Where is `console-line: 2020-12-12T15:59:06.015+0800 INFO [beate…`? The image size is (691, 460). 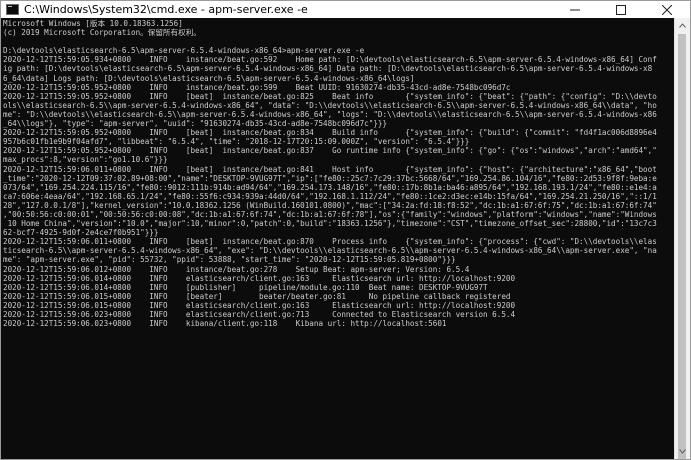 console-line: 2020-12-12T15:59:06.015+0800 INFO [beate… is located at coordinates (257, 296).